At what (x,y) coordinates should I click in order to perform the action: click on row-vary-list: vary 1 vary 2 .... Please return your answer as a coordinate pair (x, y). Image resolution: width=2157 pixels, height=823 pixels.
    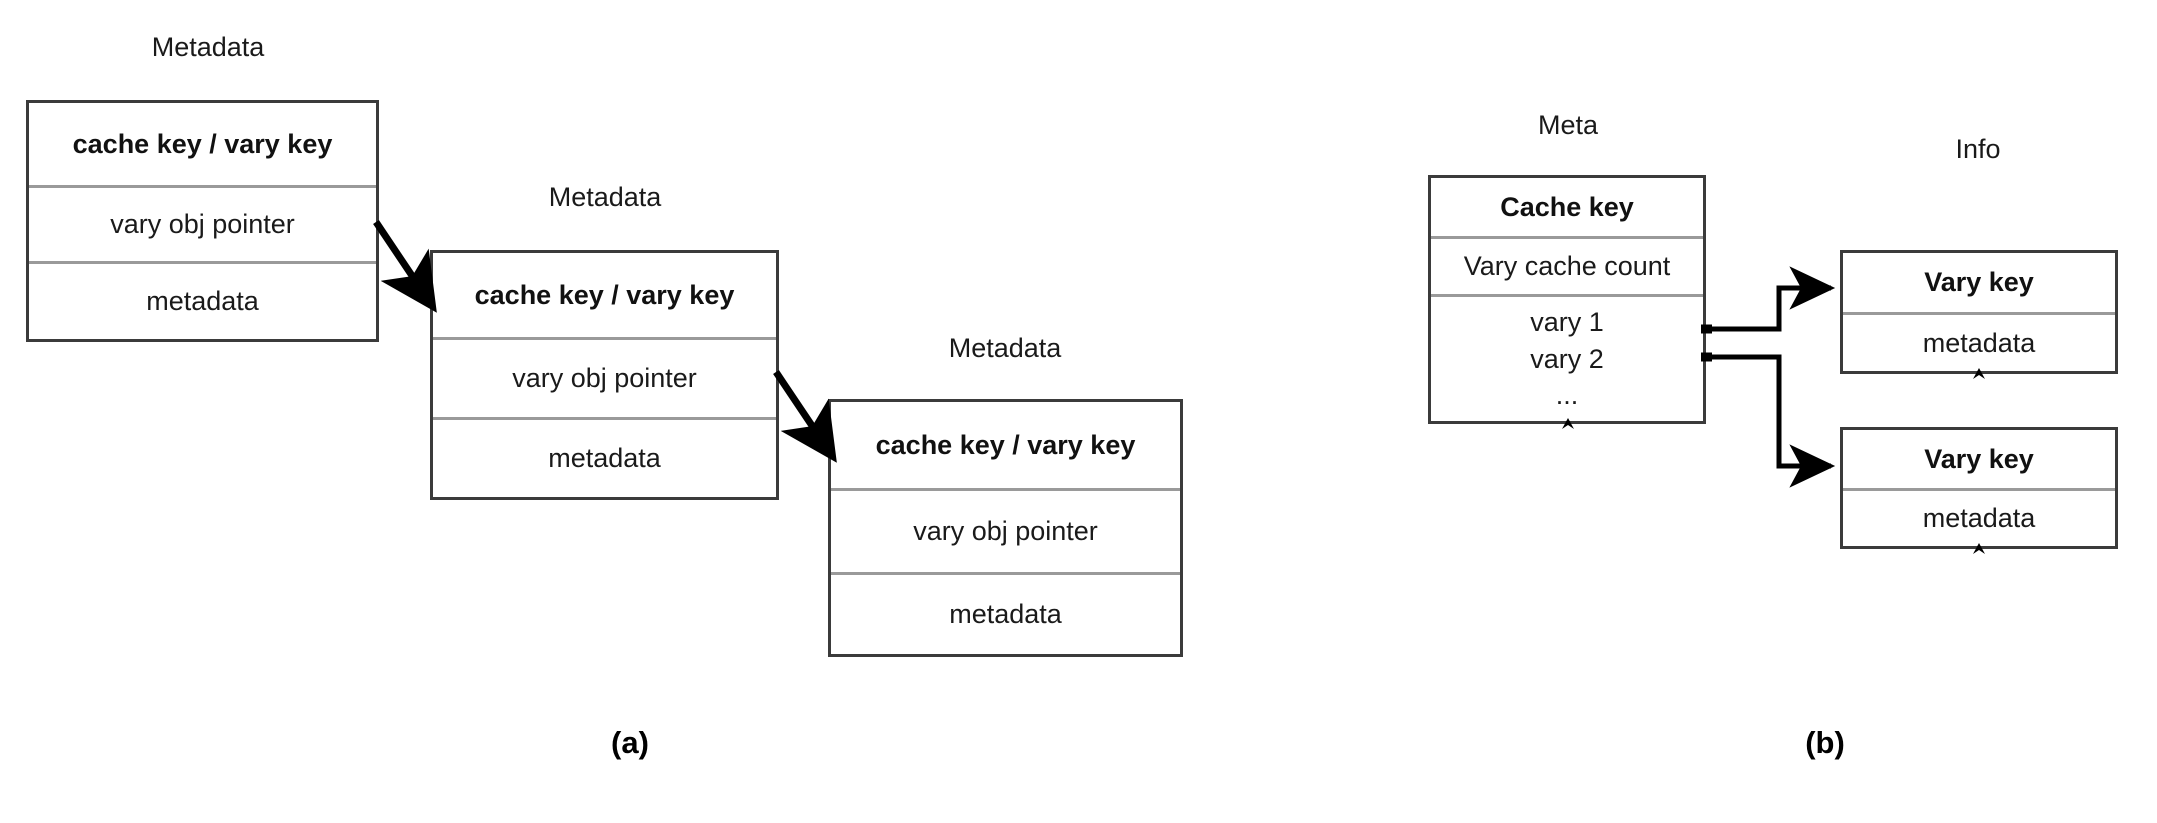
    Looking at the image, I should click on (1567, 357).